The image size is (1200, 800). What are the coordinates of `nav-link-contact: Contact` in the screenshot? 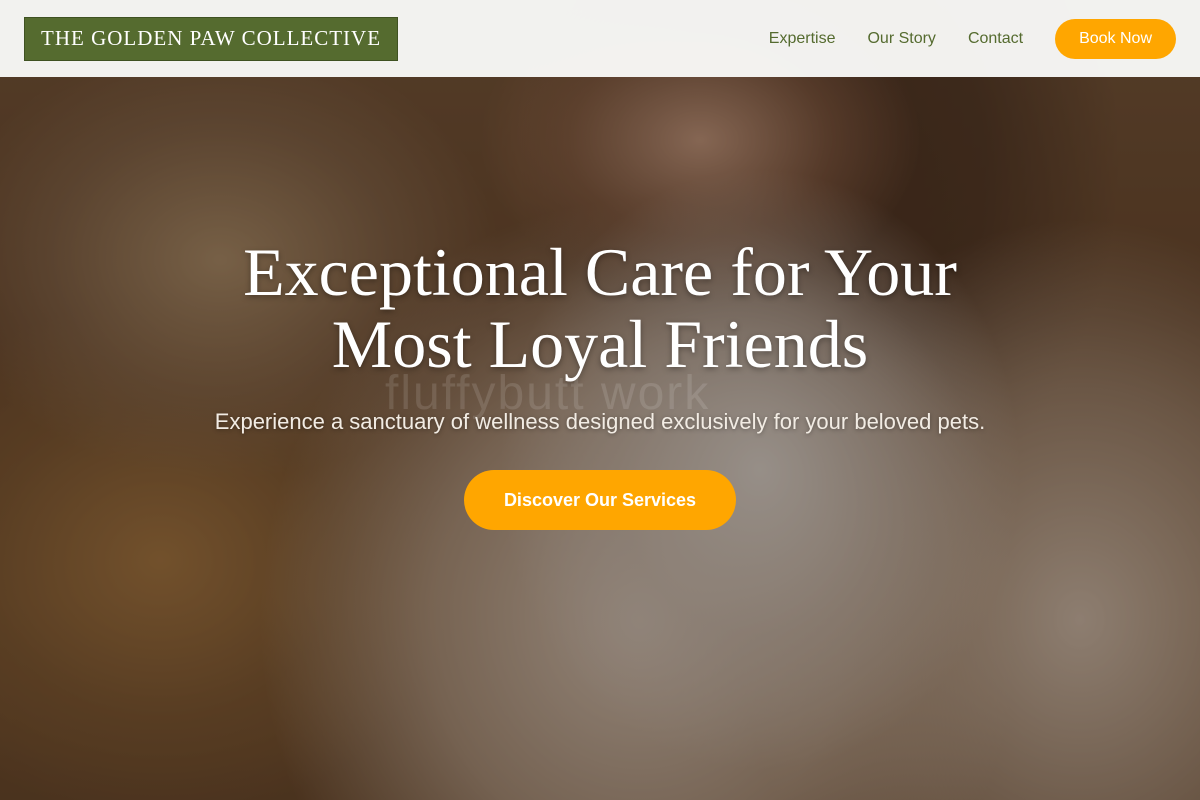 It's located at (995, 39).